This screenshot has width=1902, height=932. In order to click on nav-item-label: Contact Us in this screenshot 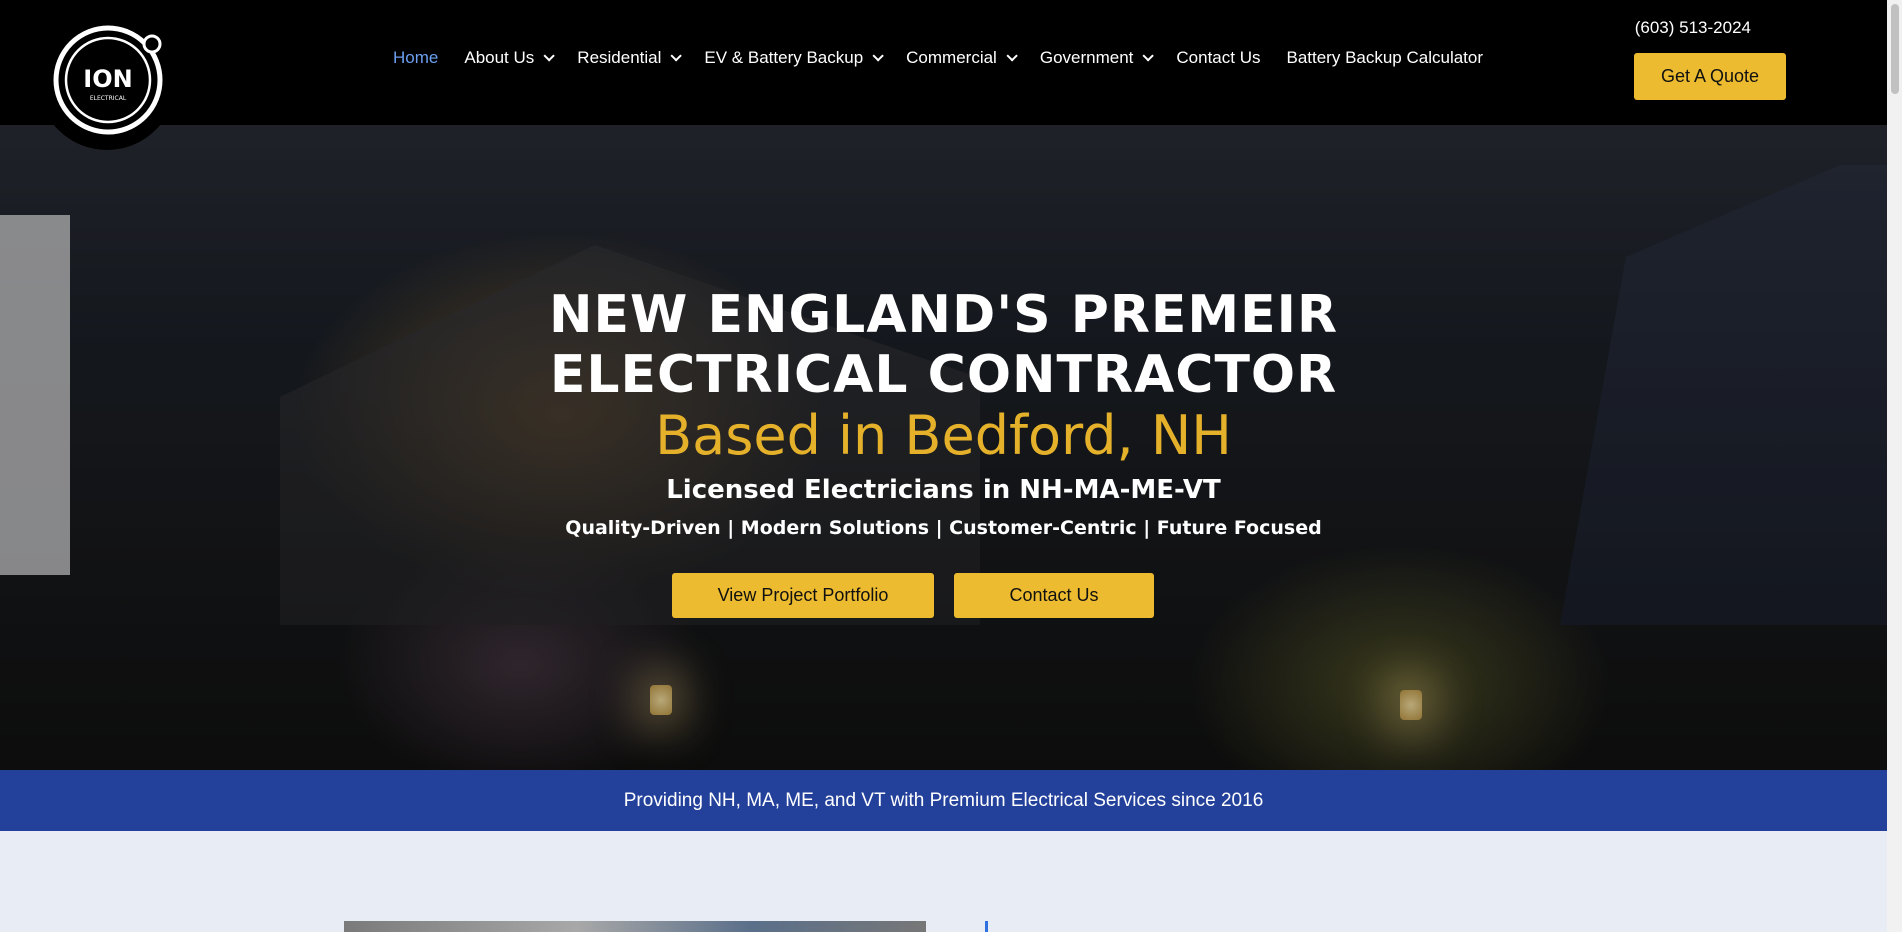, I will do `click(1218, 57)`.